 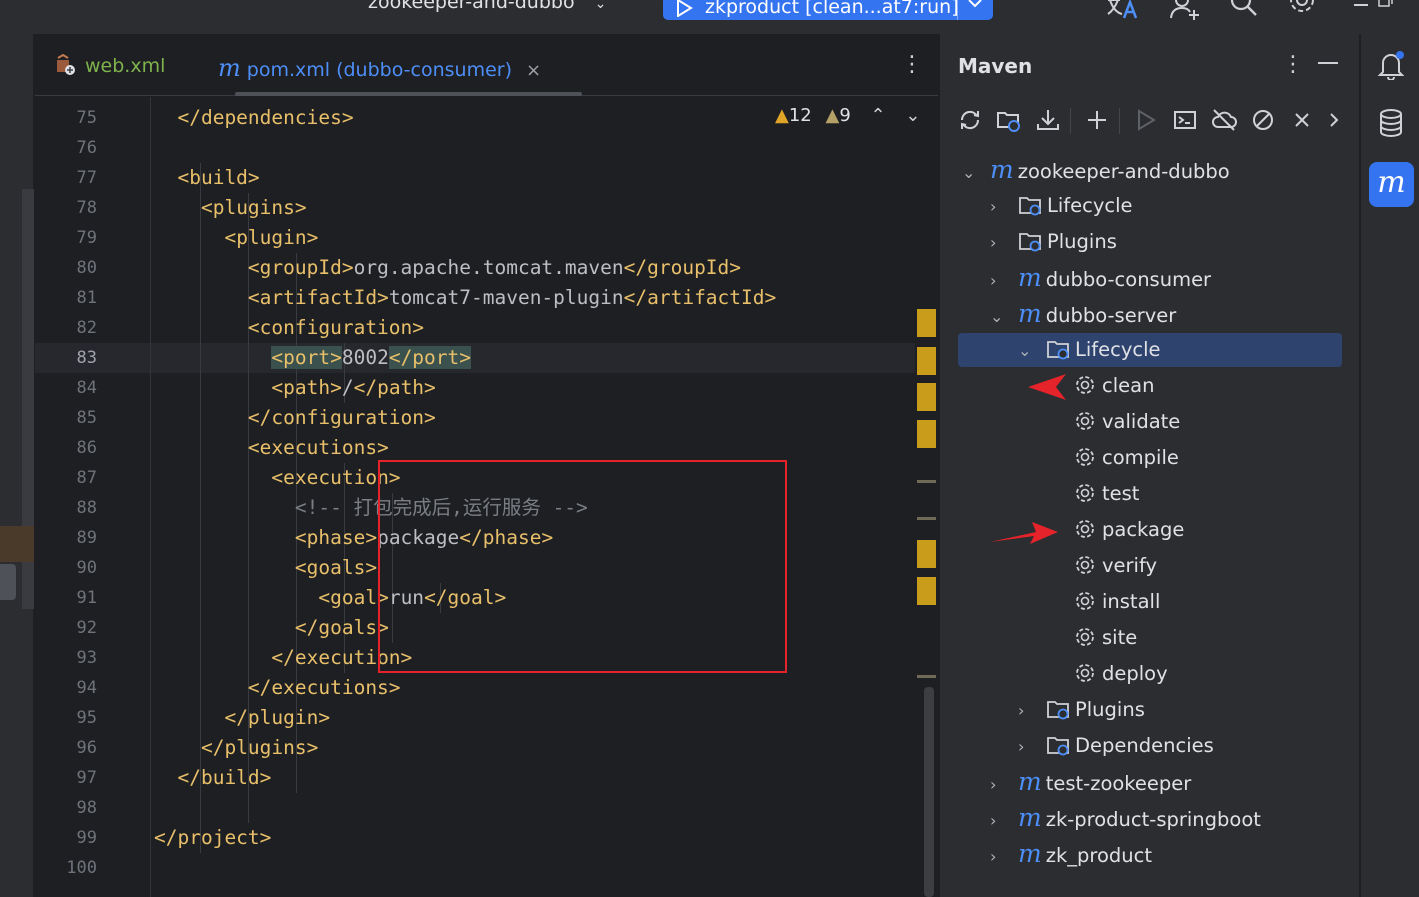 I want to click on tree-item-dependencies: › Dependencies, so click(x=1116, y=746).